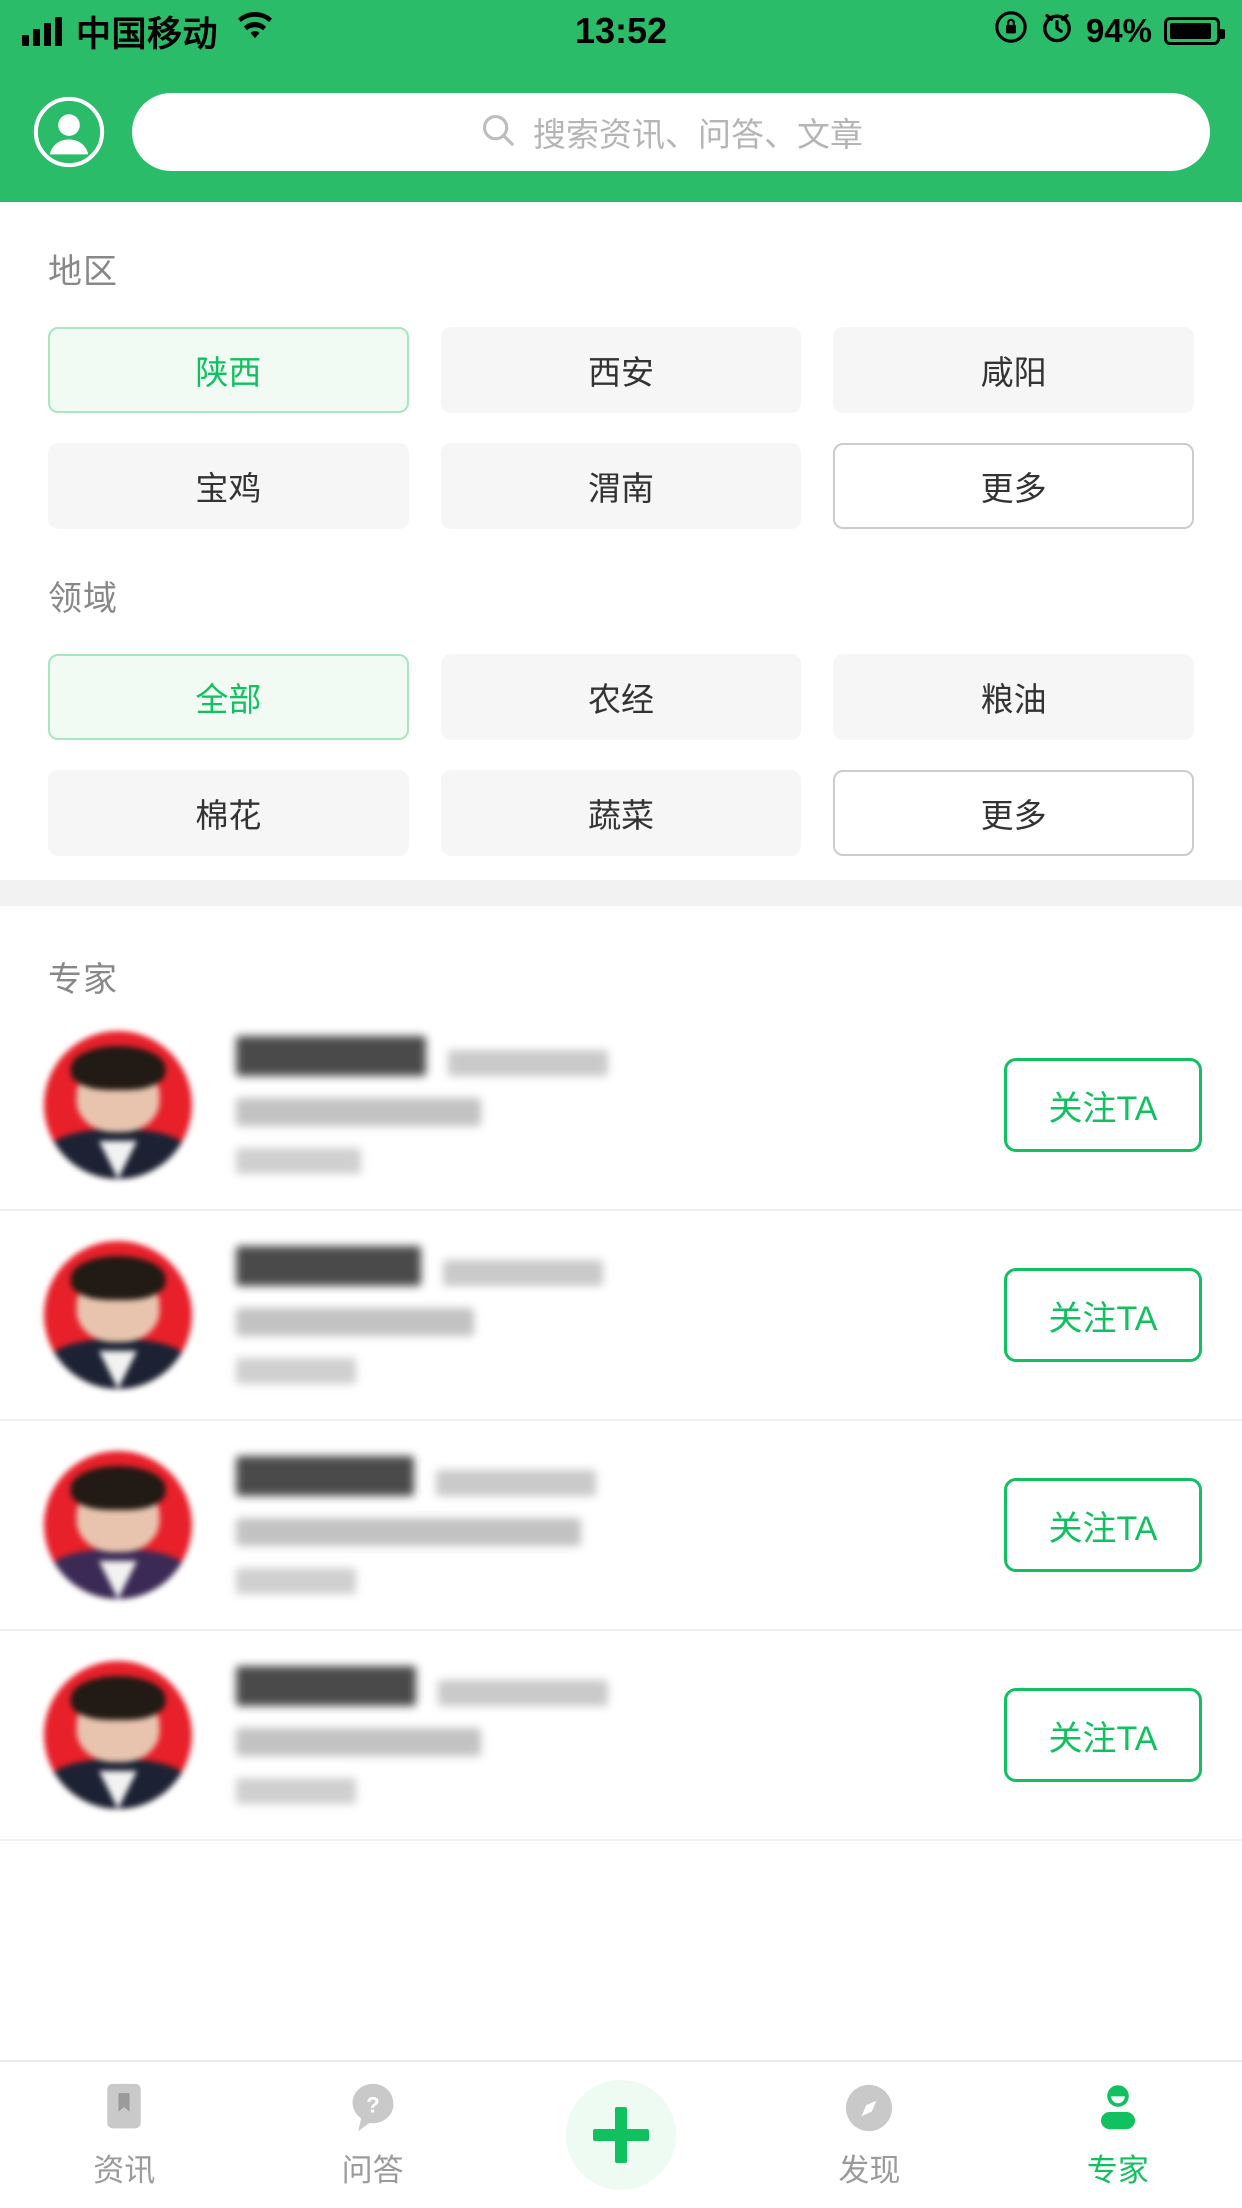 This screenshot has height=2208, width=1242. I want to click on tab-qa: ? 问答, so click(372, 2135).